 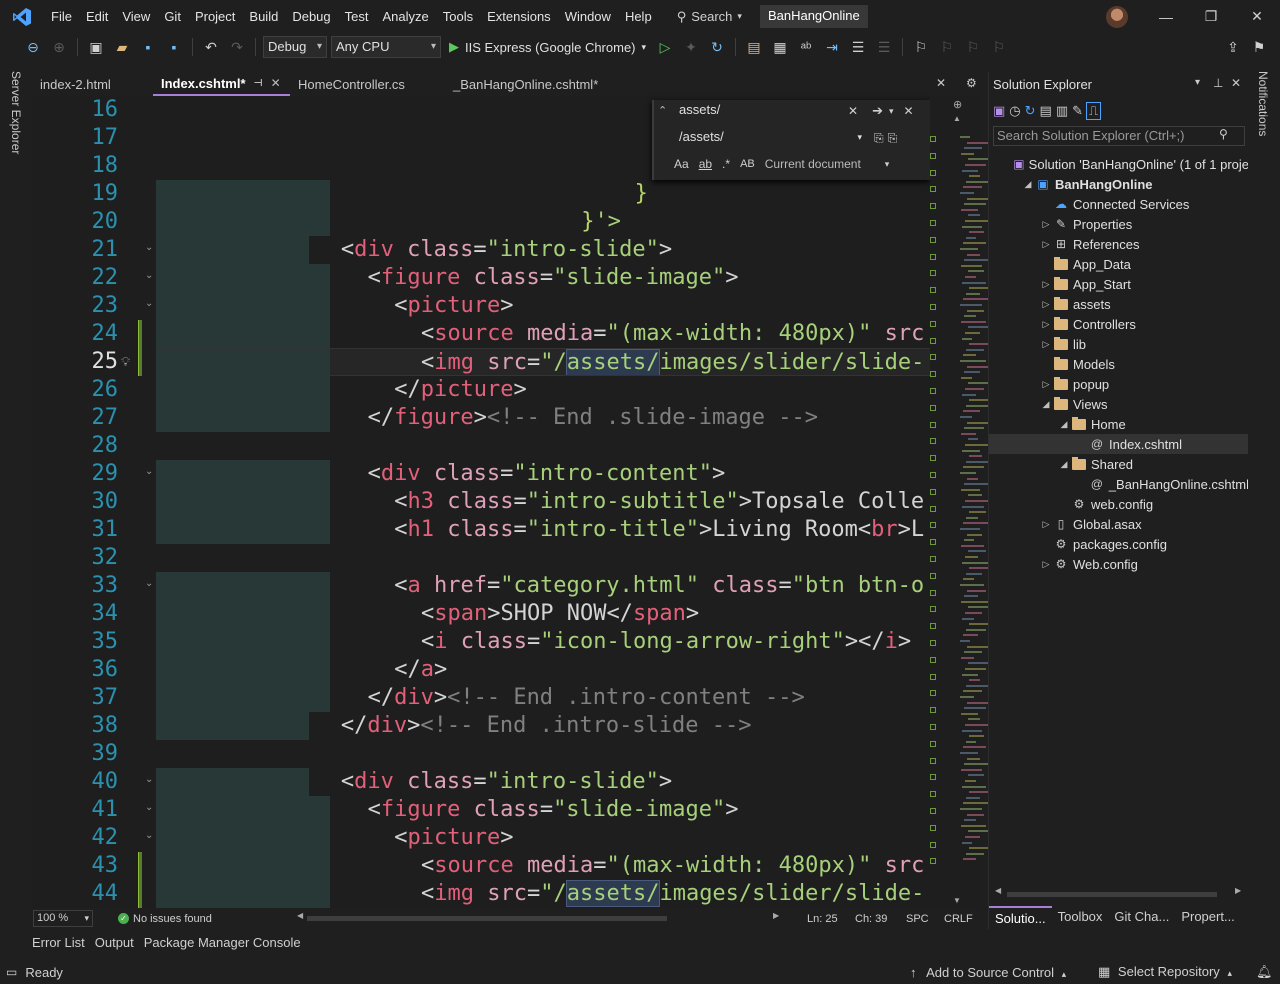 What do you see at coordinates (971, 83) in the screenshot?
I see `gear-icon: ⚙` at bounding box center [971, 83].